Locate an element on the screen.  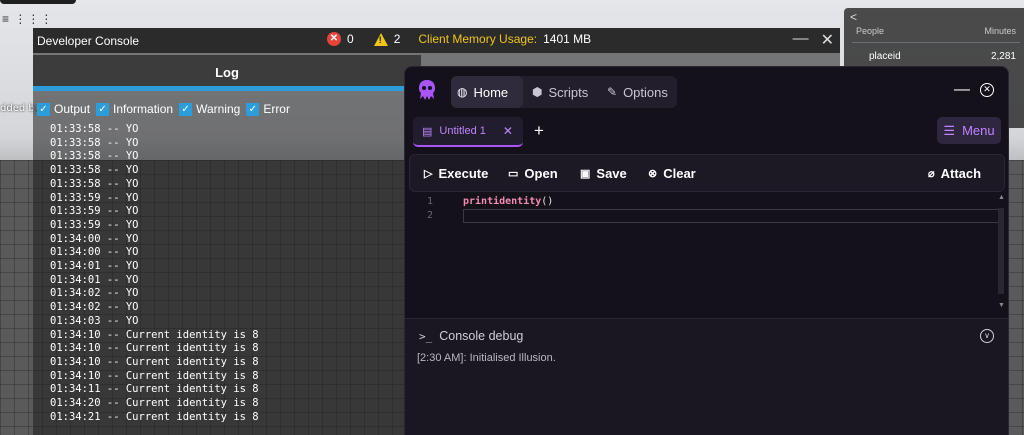
scroll-up-icon: ▲ is located at coordinates (1001, 197).